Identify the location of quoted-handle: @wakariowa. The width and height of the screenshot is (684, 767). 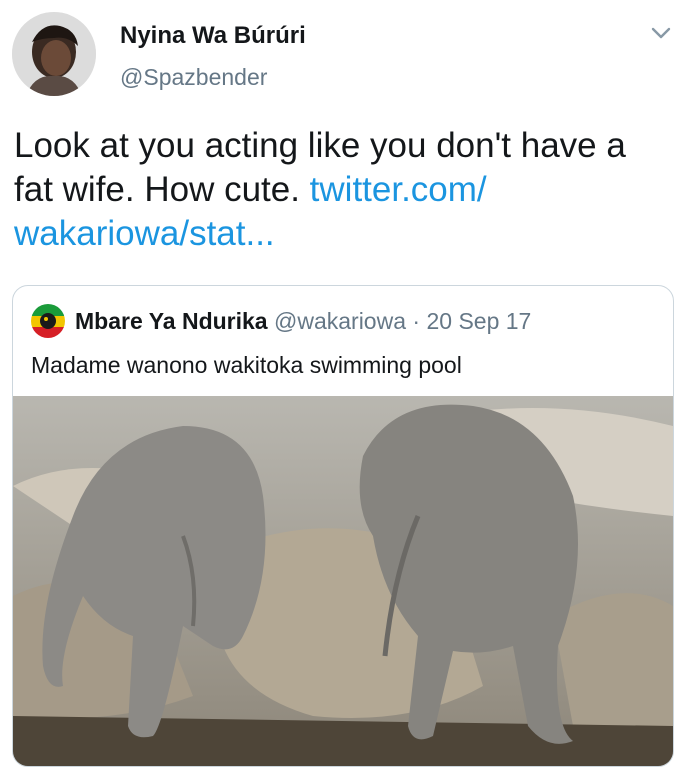
(340, 321).